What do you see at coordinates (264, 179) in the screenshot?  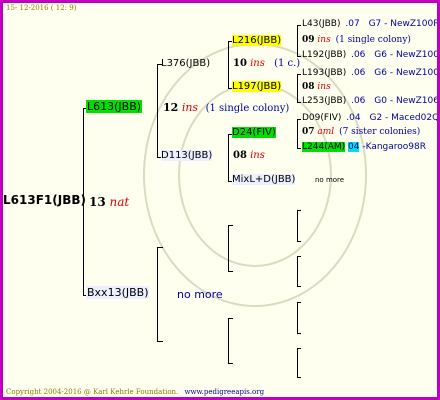 I see `fmm-name: MixL+D(JBB)` at bounding box center [264, 179].